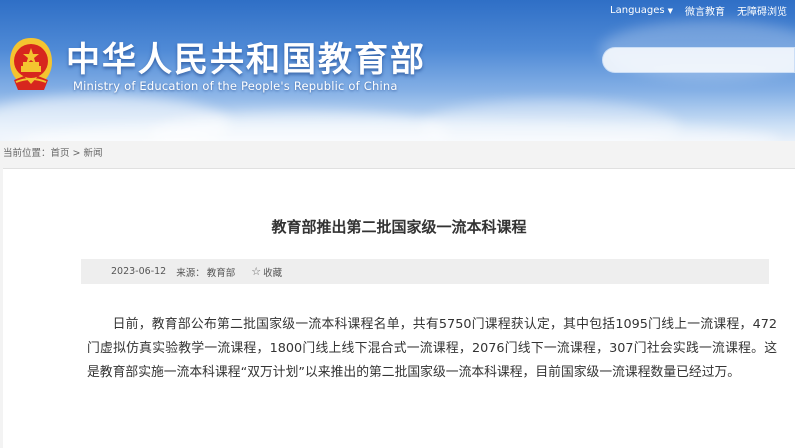  What do you see at coordinates (31, 64) in the screenshot?
I see `national-emblem-icon` at bounding box center [31, 64].